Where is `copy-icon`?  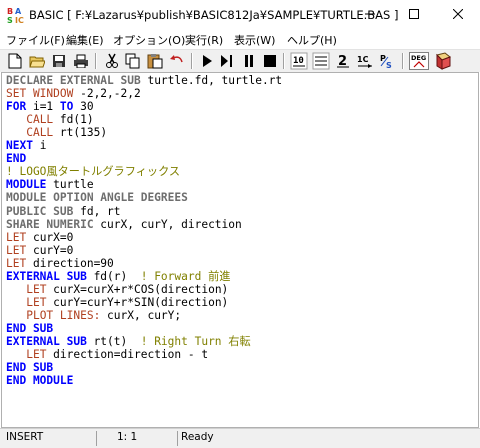
copy-icon is located at coordinates (133, 61).